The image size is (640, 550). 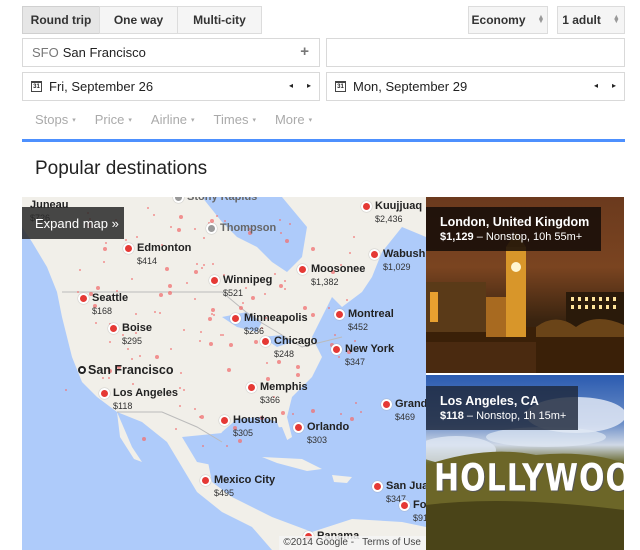 What do you see at coordinates (235, 119) in the screenshot?
I see `filter-times: Times ▾` at bounding box center [235, 119].